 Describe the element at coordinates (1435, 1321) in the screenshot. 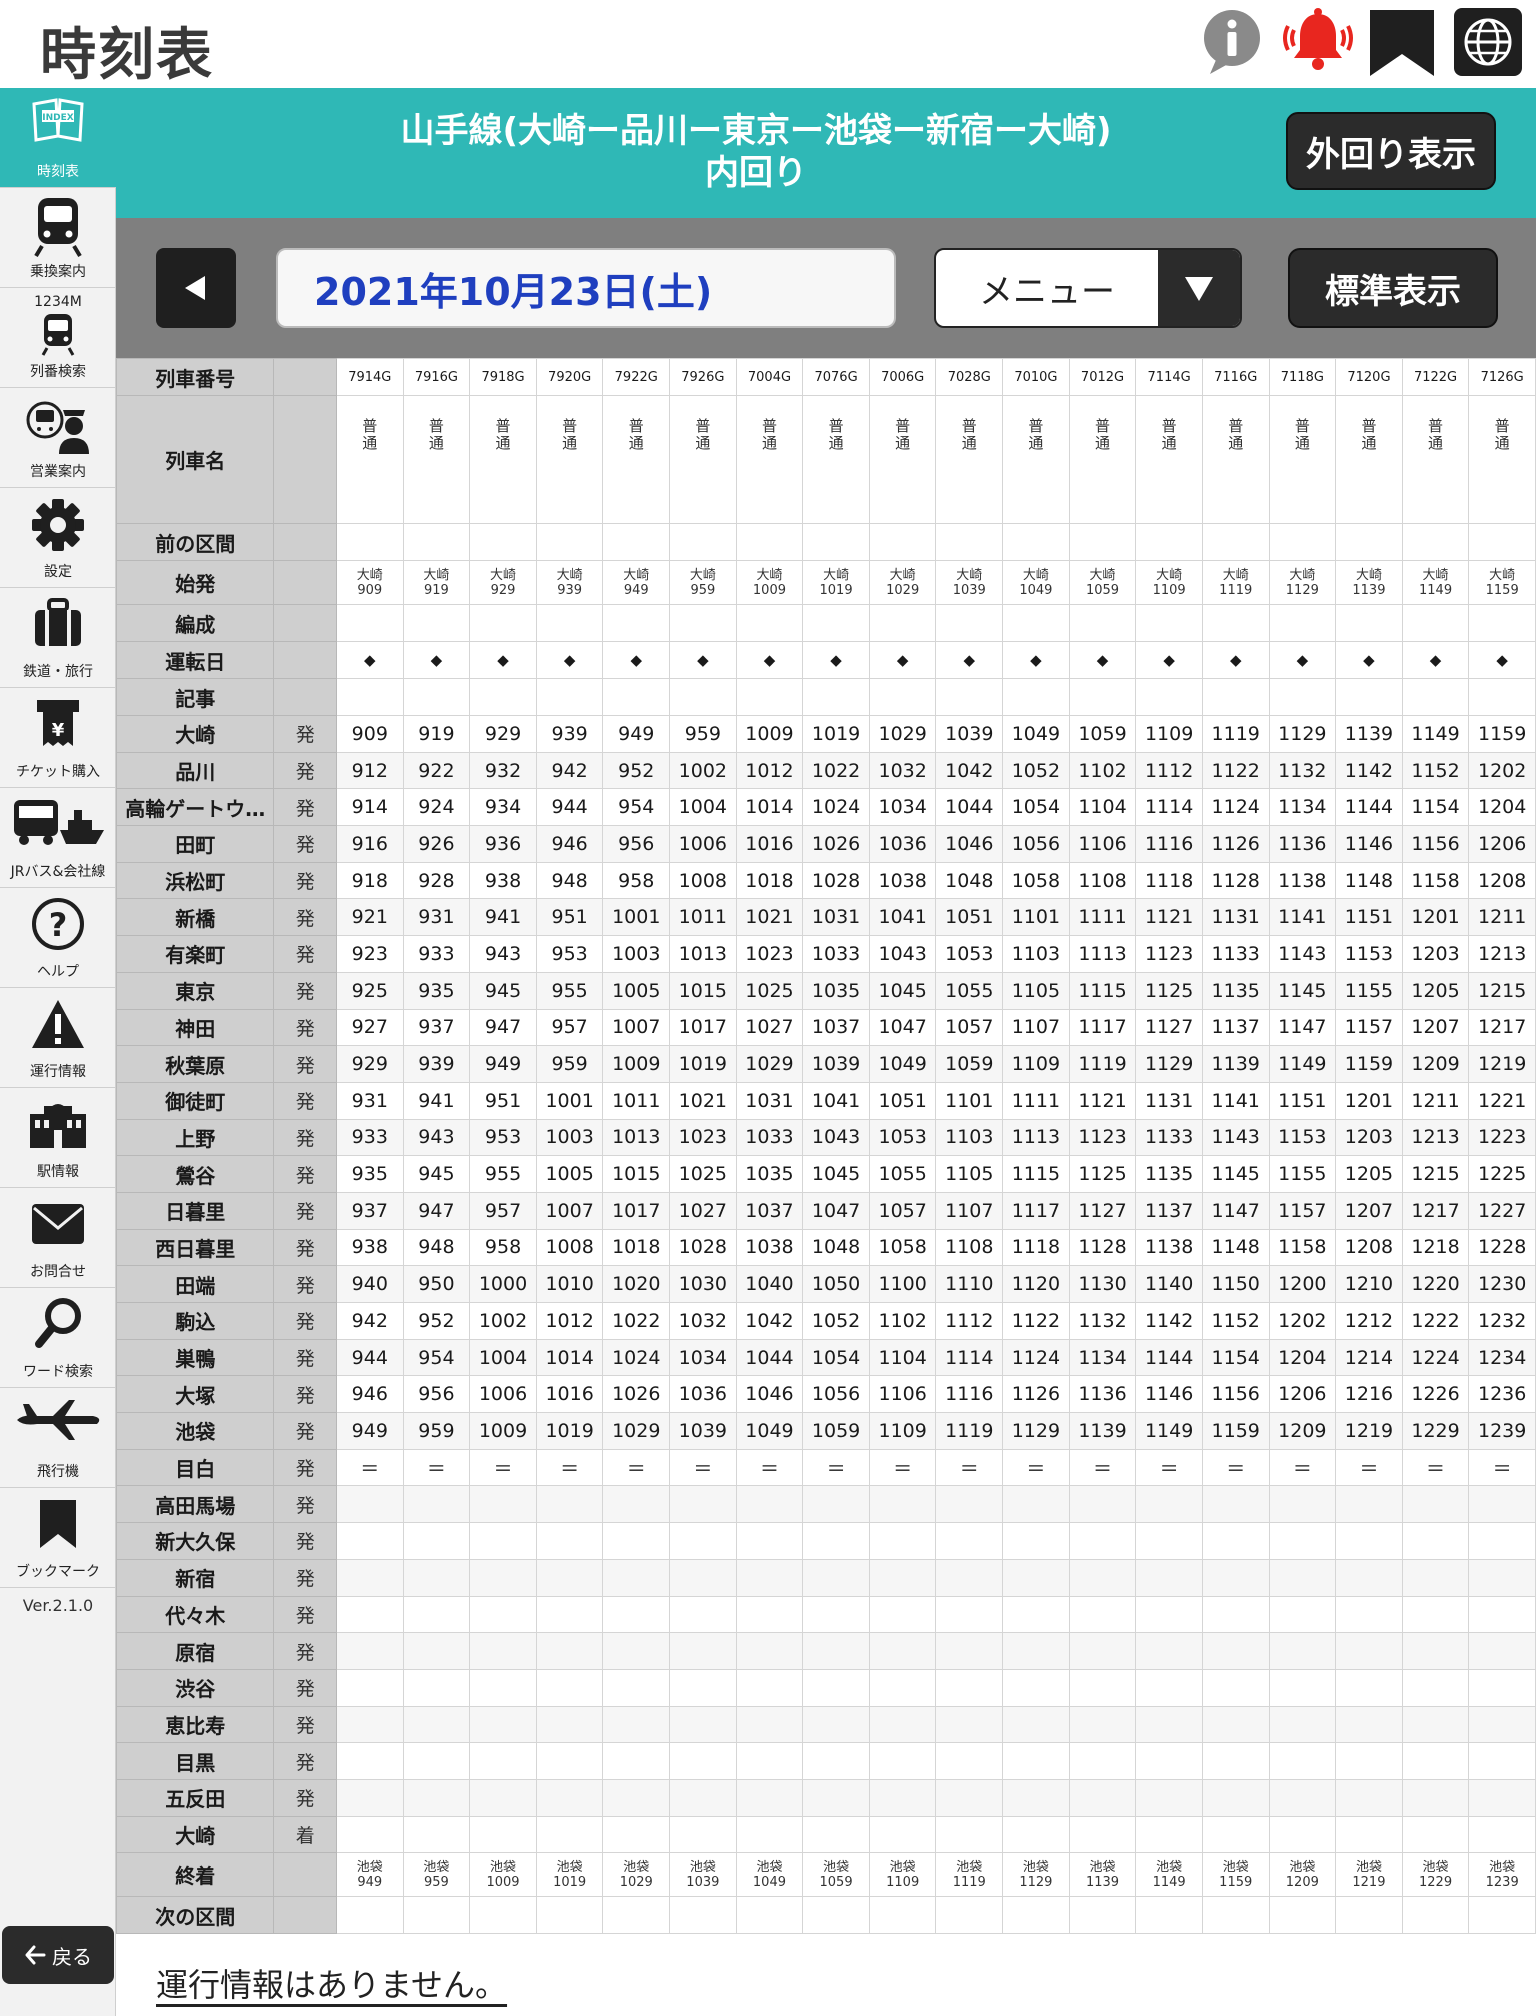

I see `time-cell: 1222` at that location.